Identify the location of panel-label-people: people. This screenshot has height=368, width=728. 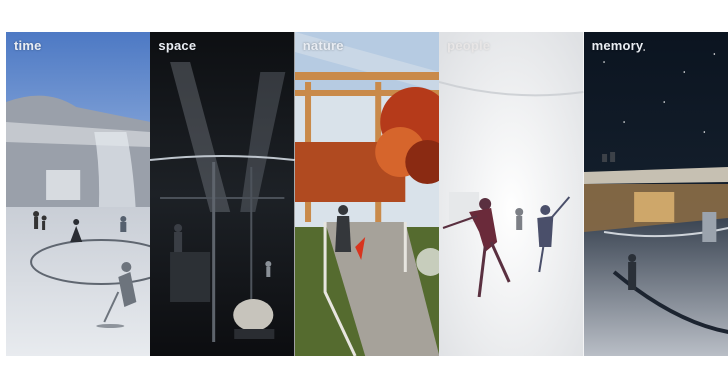
(469, 45).